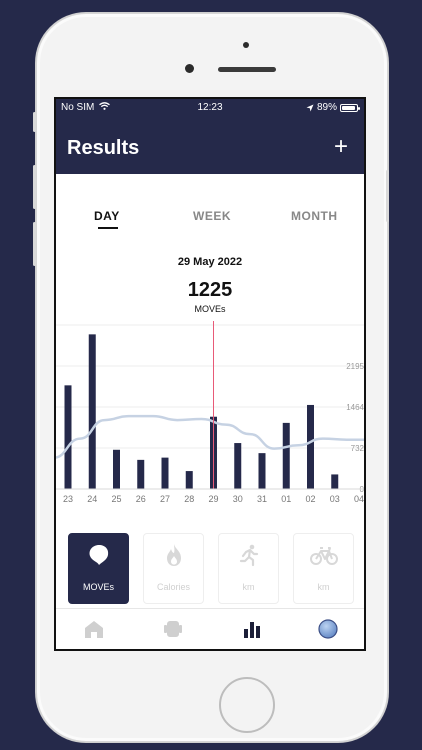 The image size is (422, 750). I want to click on add-button: +, so click(341, 147).